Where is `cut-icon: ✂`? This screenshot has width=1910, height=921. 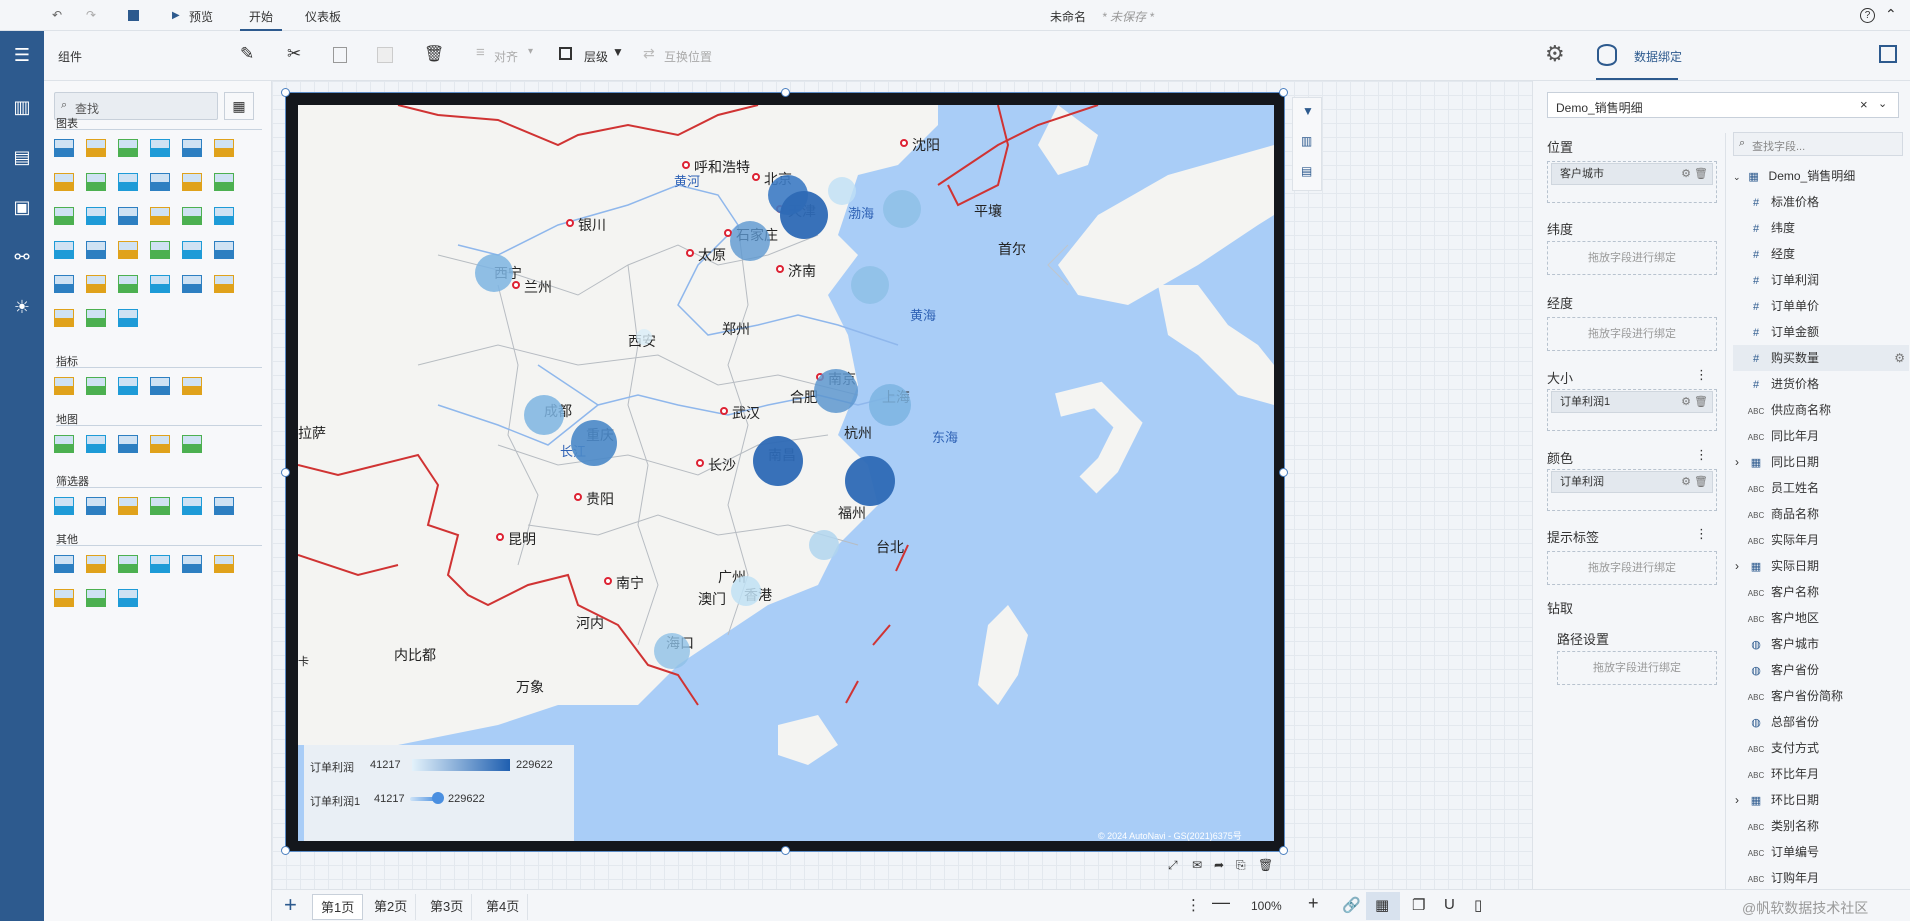
cut-icon: ✂ is located at coordinates (294, 54).